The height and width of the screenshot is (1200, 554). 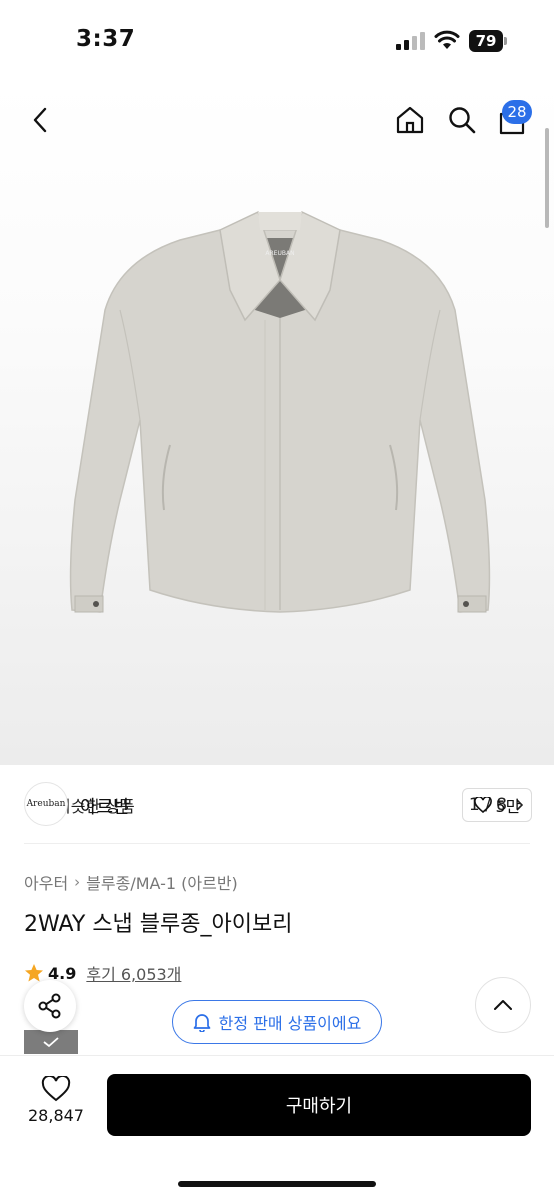 What do you see at coordinates (410, 41) in the screenshot?
I see `cellular-signal-icon` at bounding box center [410, 41].